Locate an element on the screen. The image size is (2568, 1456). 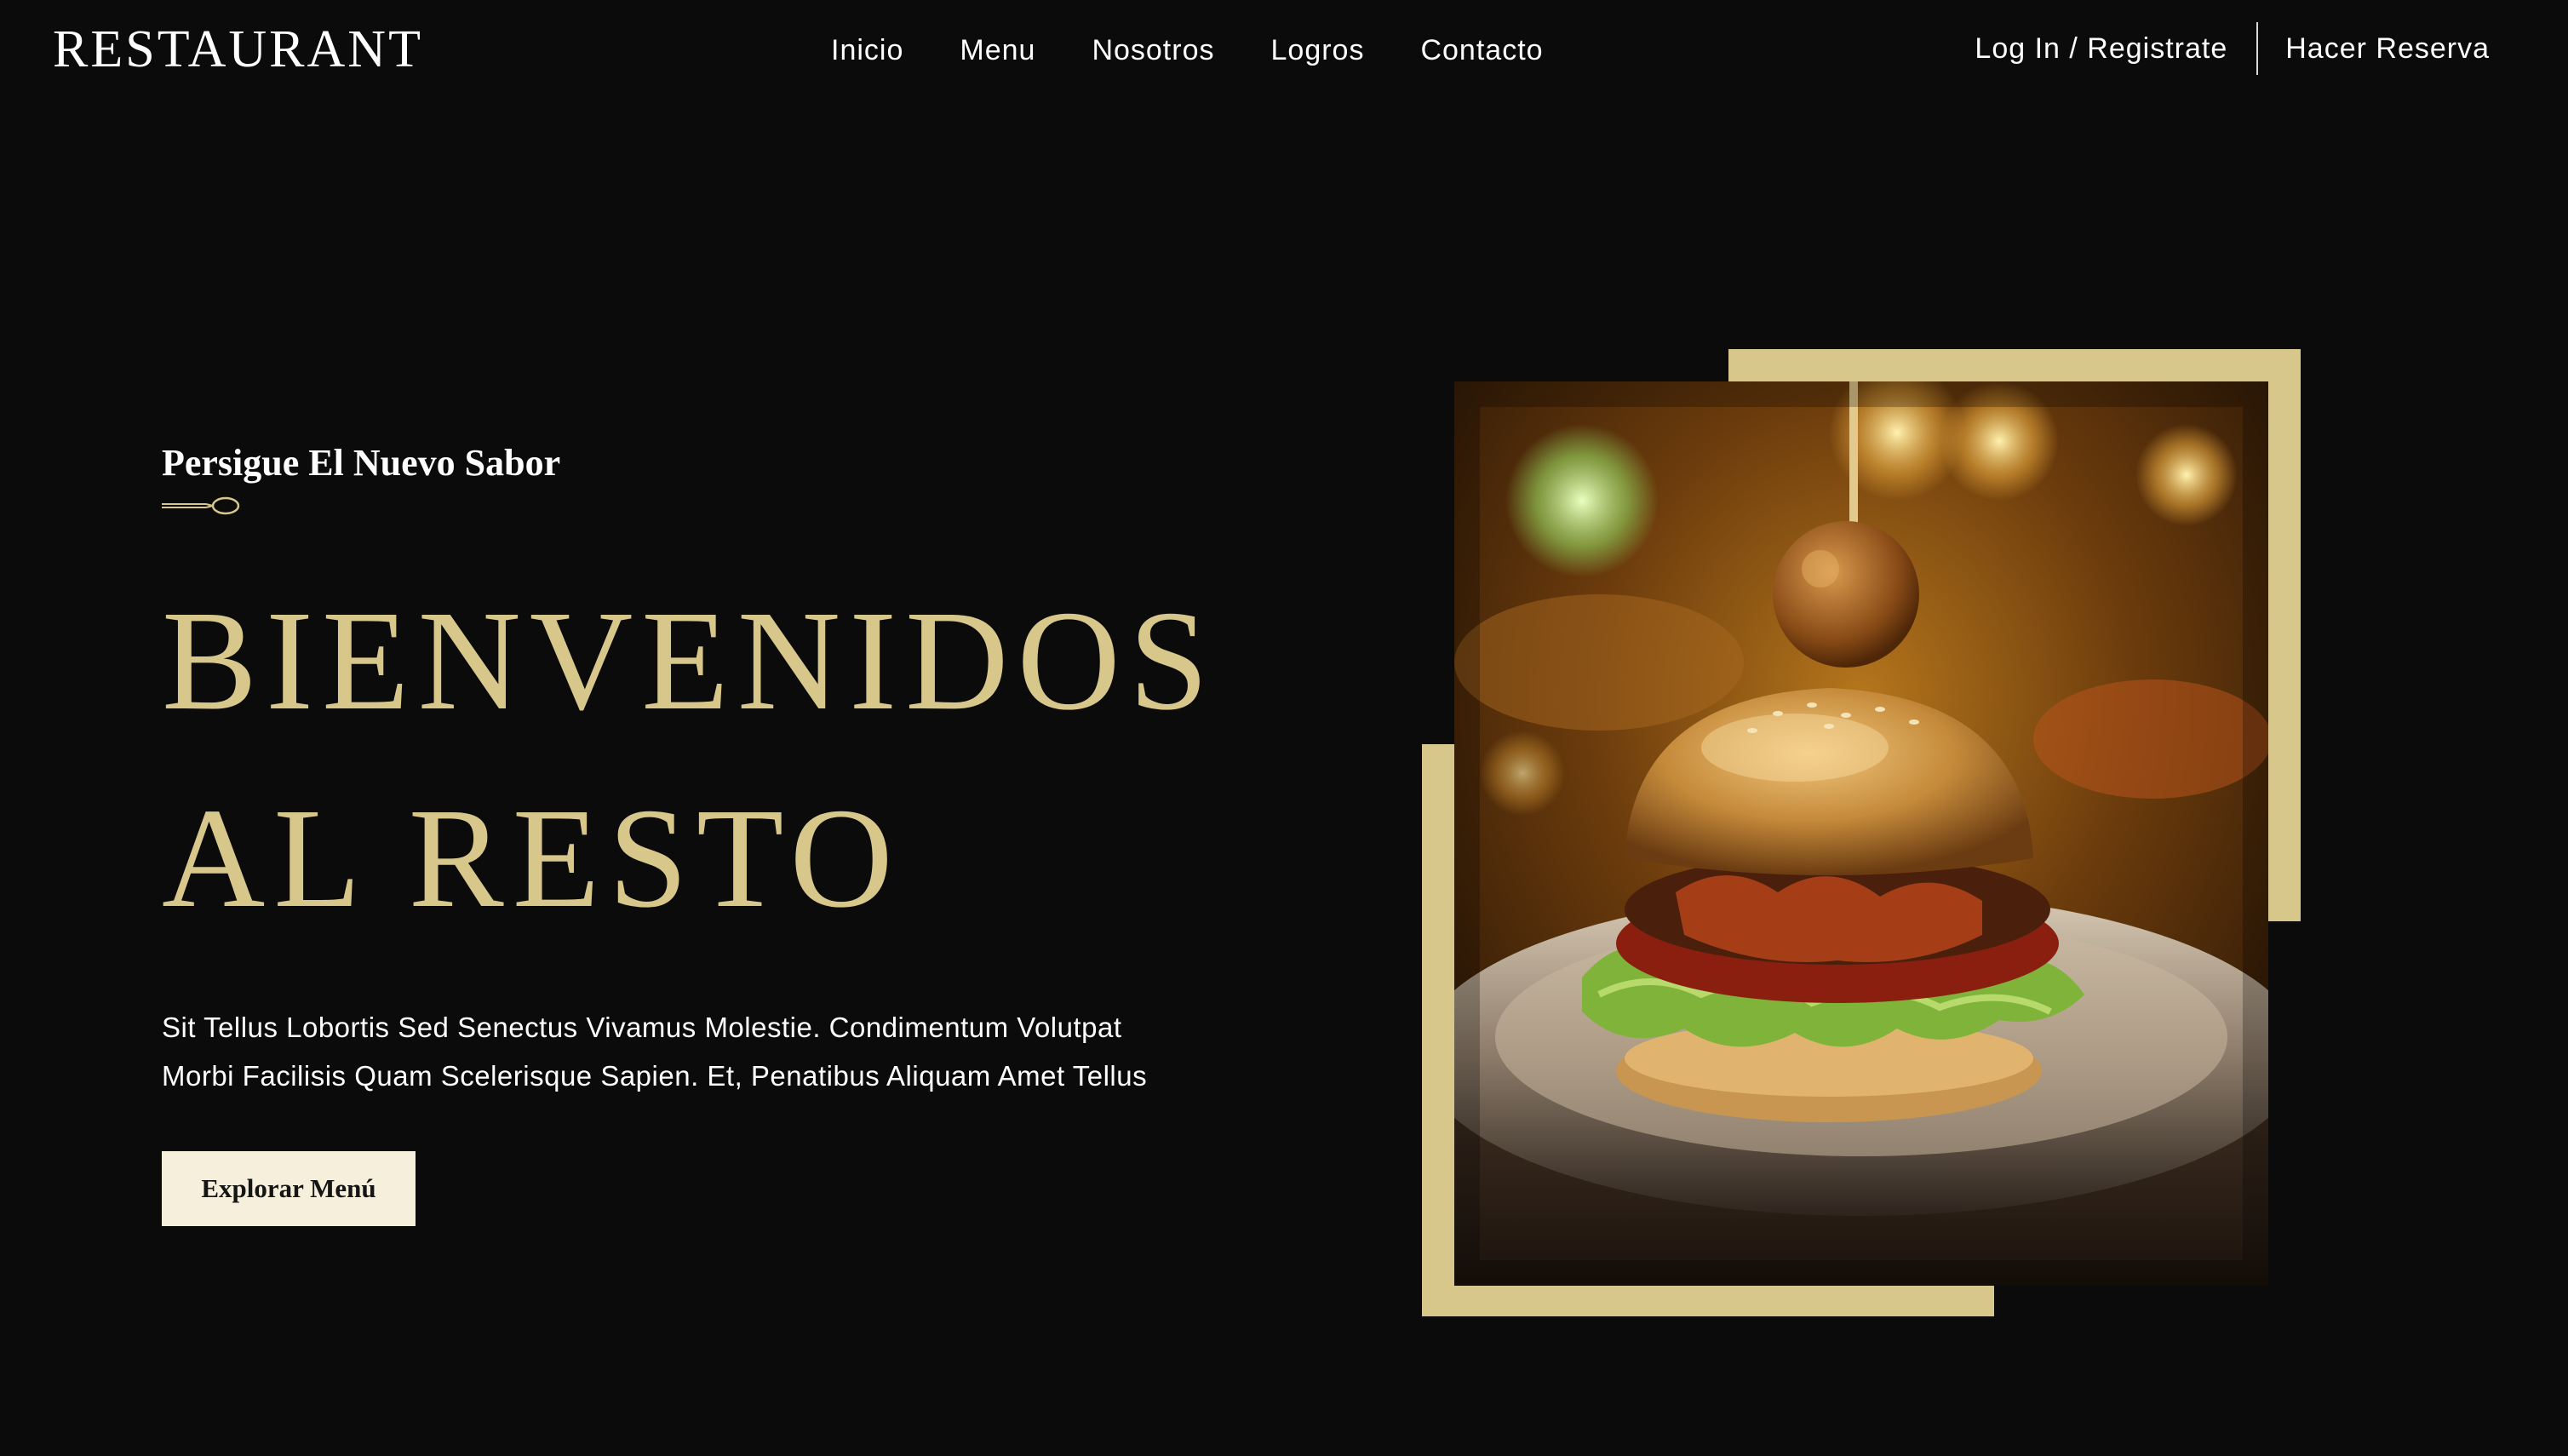
logo: RESTAURANT is located at coordinates (238, 49).